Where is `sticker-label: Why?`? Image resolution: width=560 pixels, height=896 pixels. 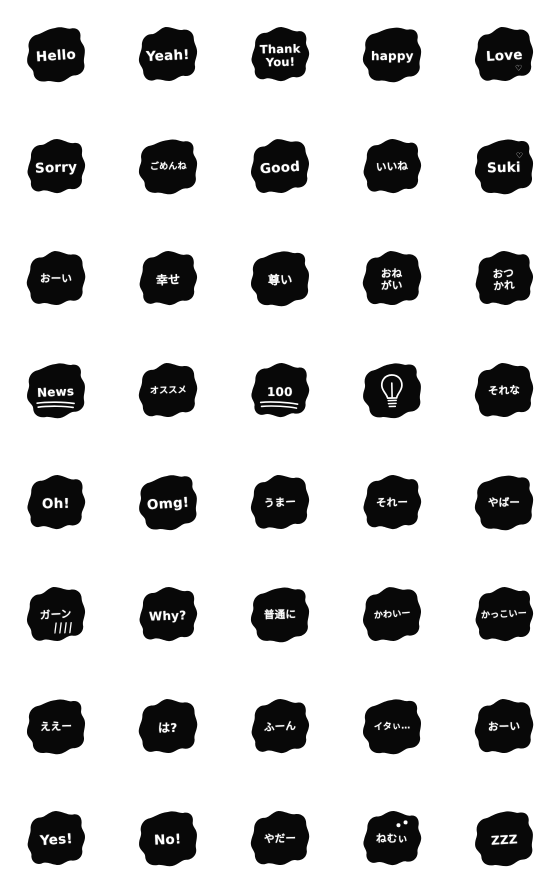
sticker-label: Why? is located at coordinates (168, 616).